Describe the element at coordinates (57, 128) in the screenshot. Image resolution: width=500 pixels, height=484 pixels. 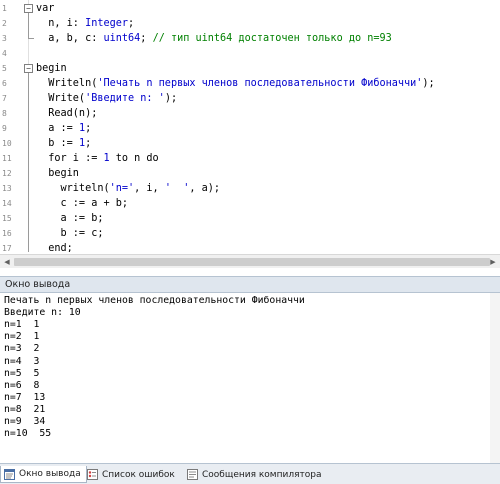
I see `code-token: a :=` at that location.